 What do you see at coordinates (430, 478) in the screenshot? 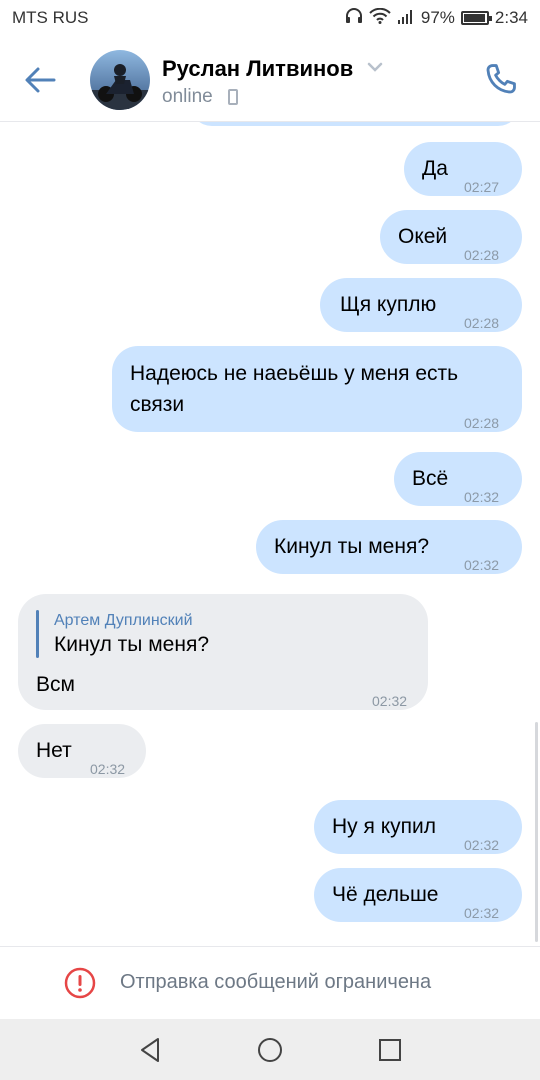
I see `message-text: Всё` at bounding box center [430, 478].